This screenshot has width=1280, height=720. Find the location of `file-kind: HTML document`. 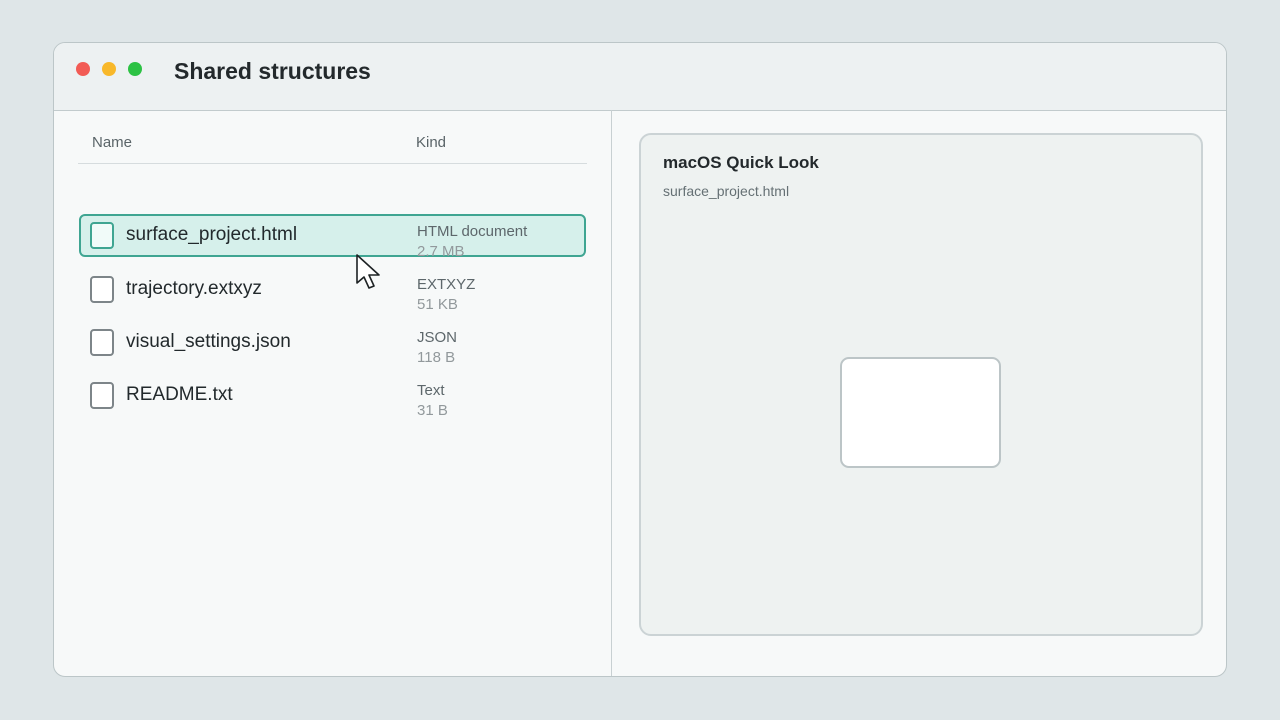

file-kind: HTML document is located at coordinates (472, 231).